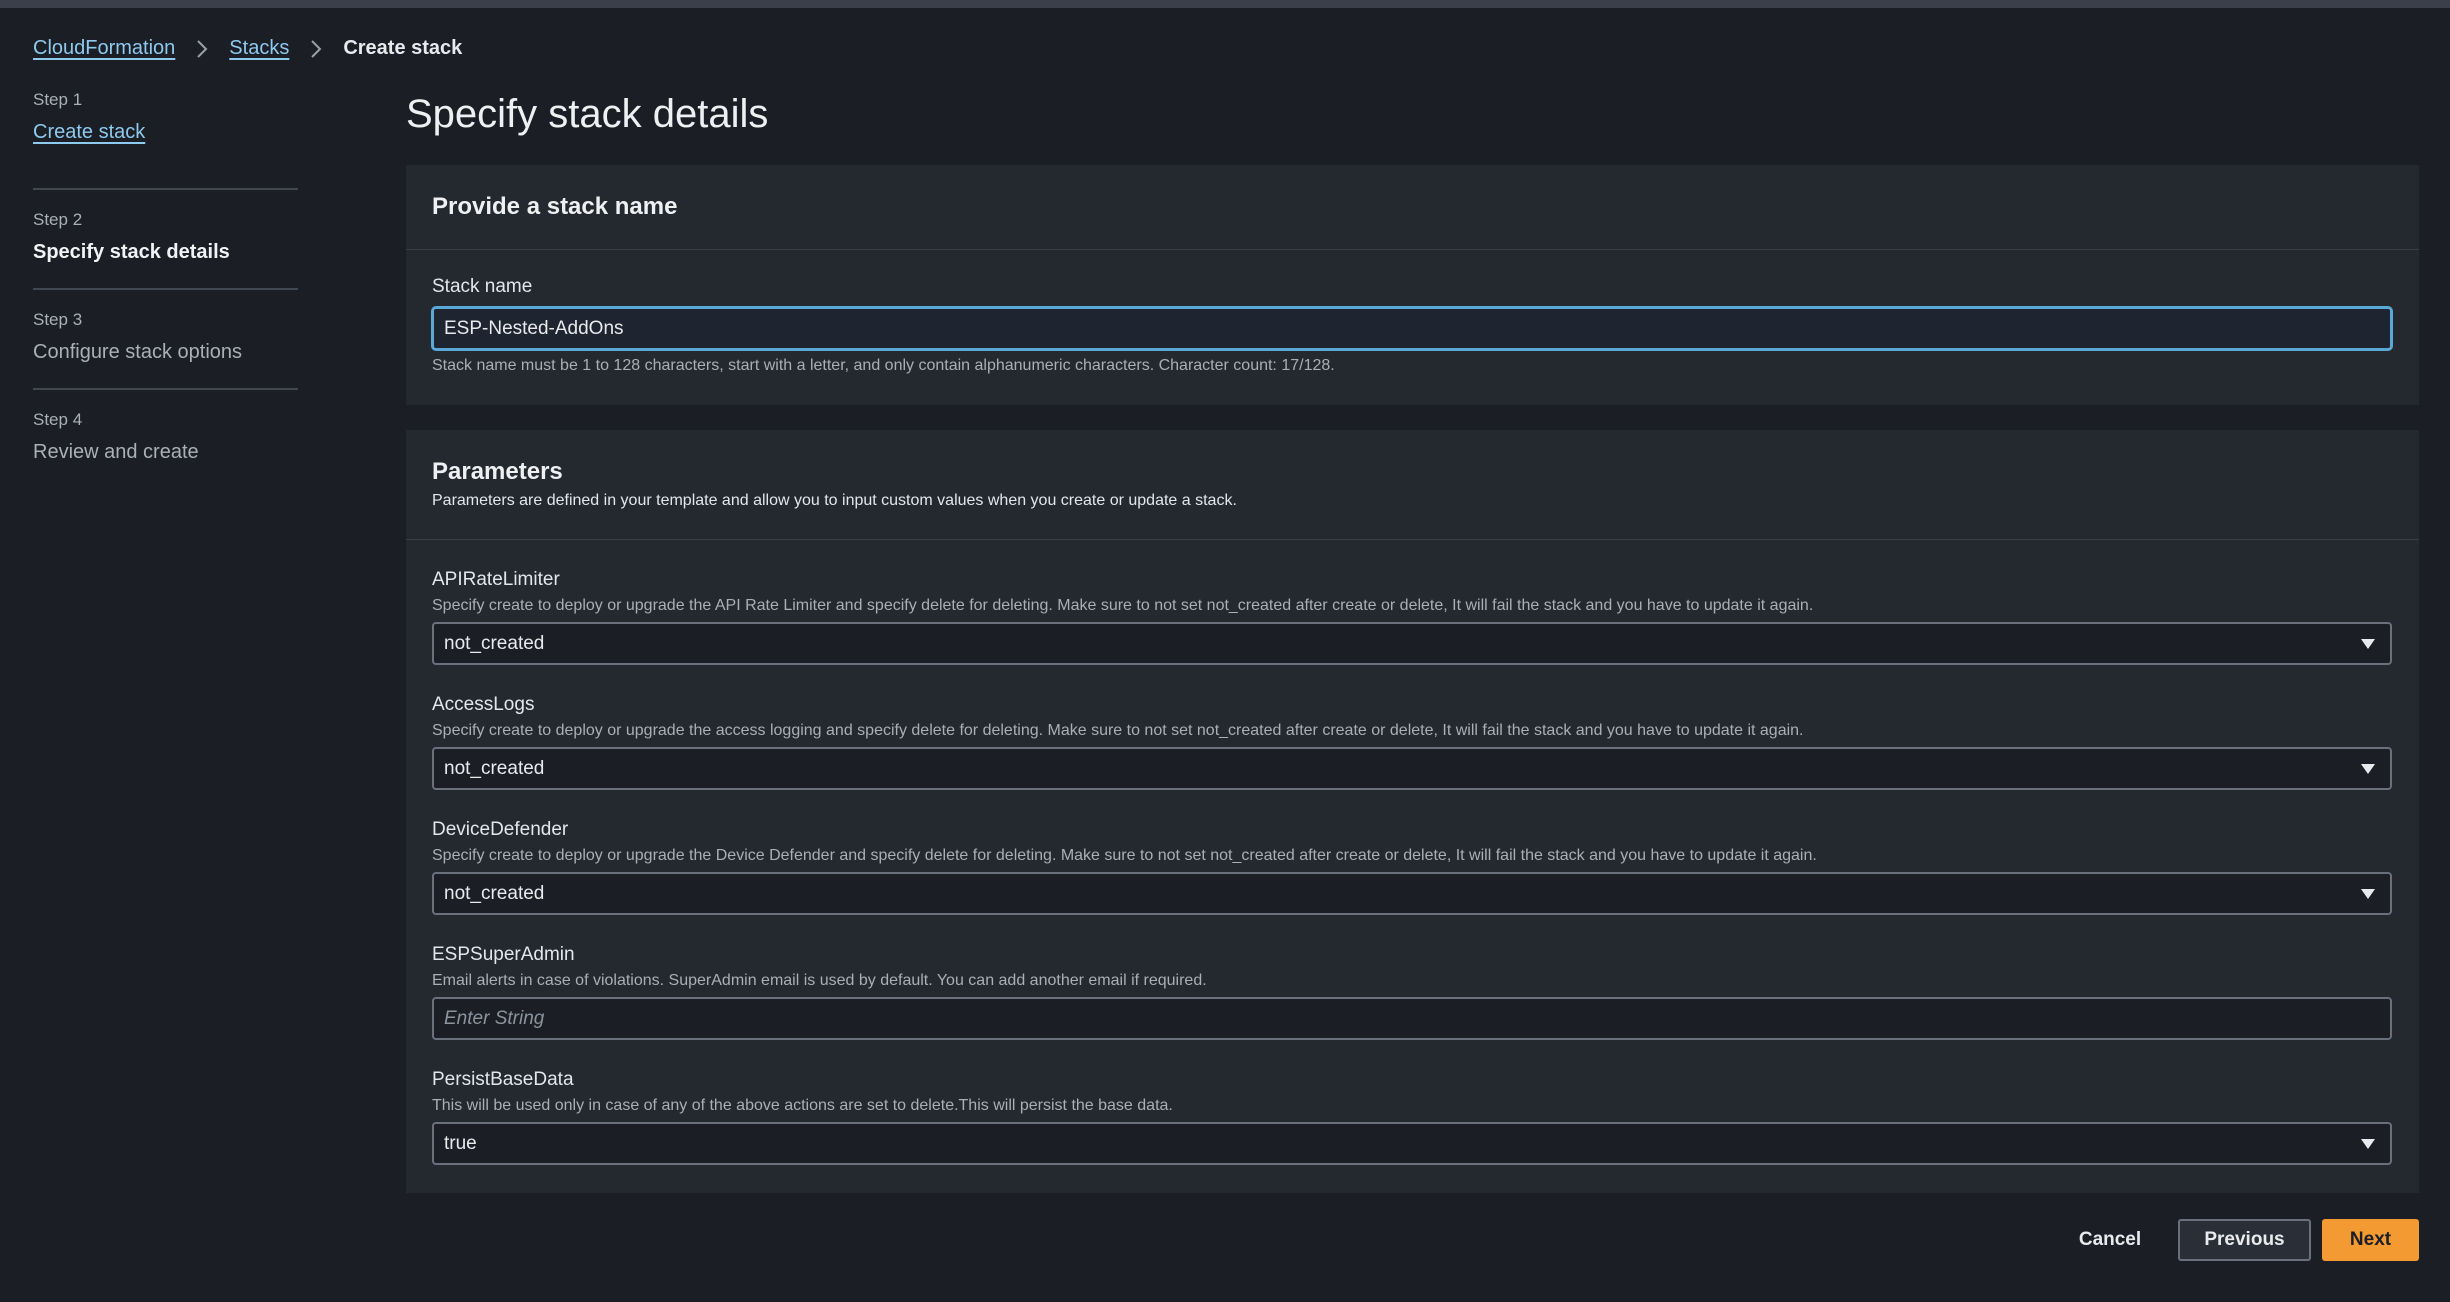 Image resolution: width=2450 pixels, height=1302 pixels. What do you see at coordinates (116, 452) in the screenshot?
I see `step-label-review-and-create: Review and create` at bounding box center [116, 452].